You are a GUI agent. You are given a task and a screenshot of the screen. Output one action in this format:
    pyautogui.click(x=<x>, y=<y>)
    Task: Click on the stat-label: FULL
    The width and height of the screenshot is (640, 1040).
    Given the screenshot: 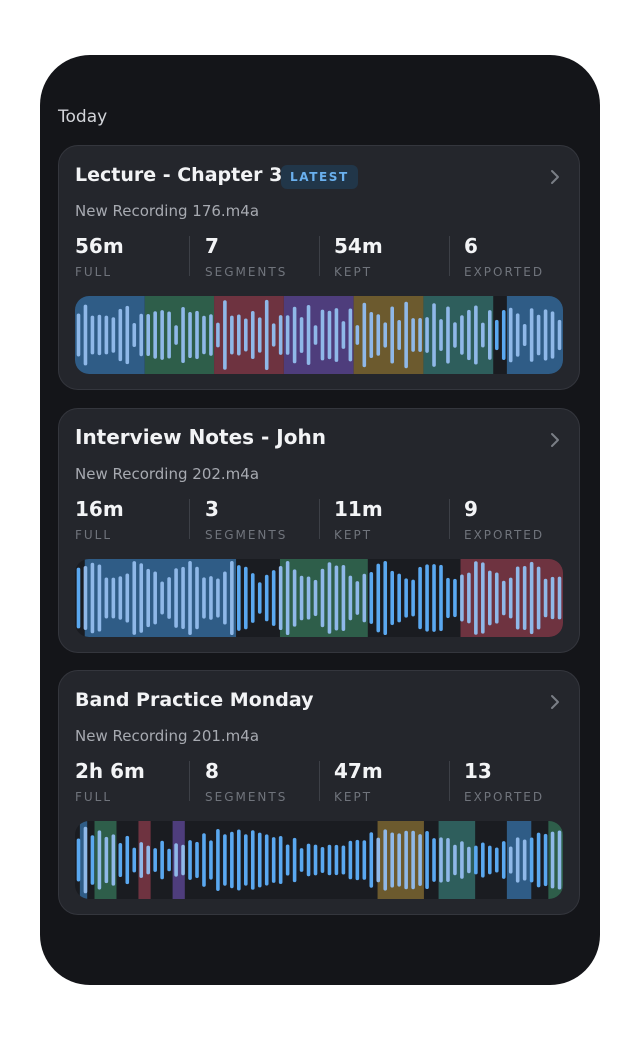 What is the action you would take?
    pyautogui.click(x=94, y=797)
    